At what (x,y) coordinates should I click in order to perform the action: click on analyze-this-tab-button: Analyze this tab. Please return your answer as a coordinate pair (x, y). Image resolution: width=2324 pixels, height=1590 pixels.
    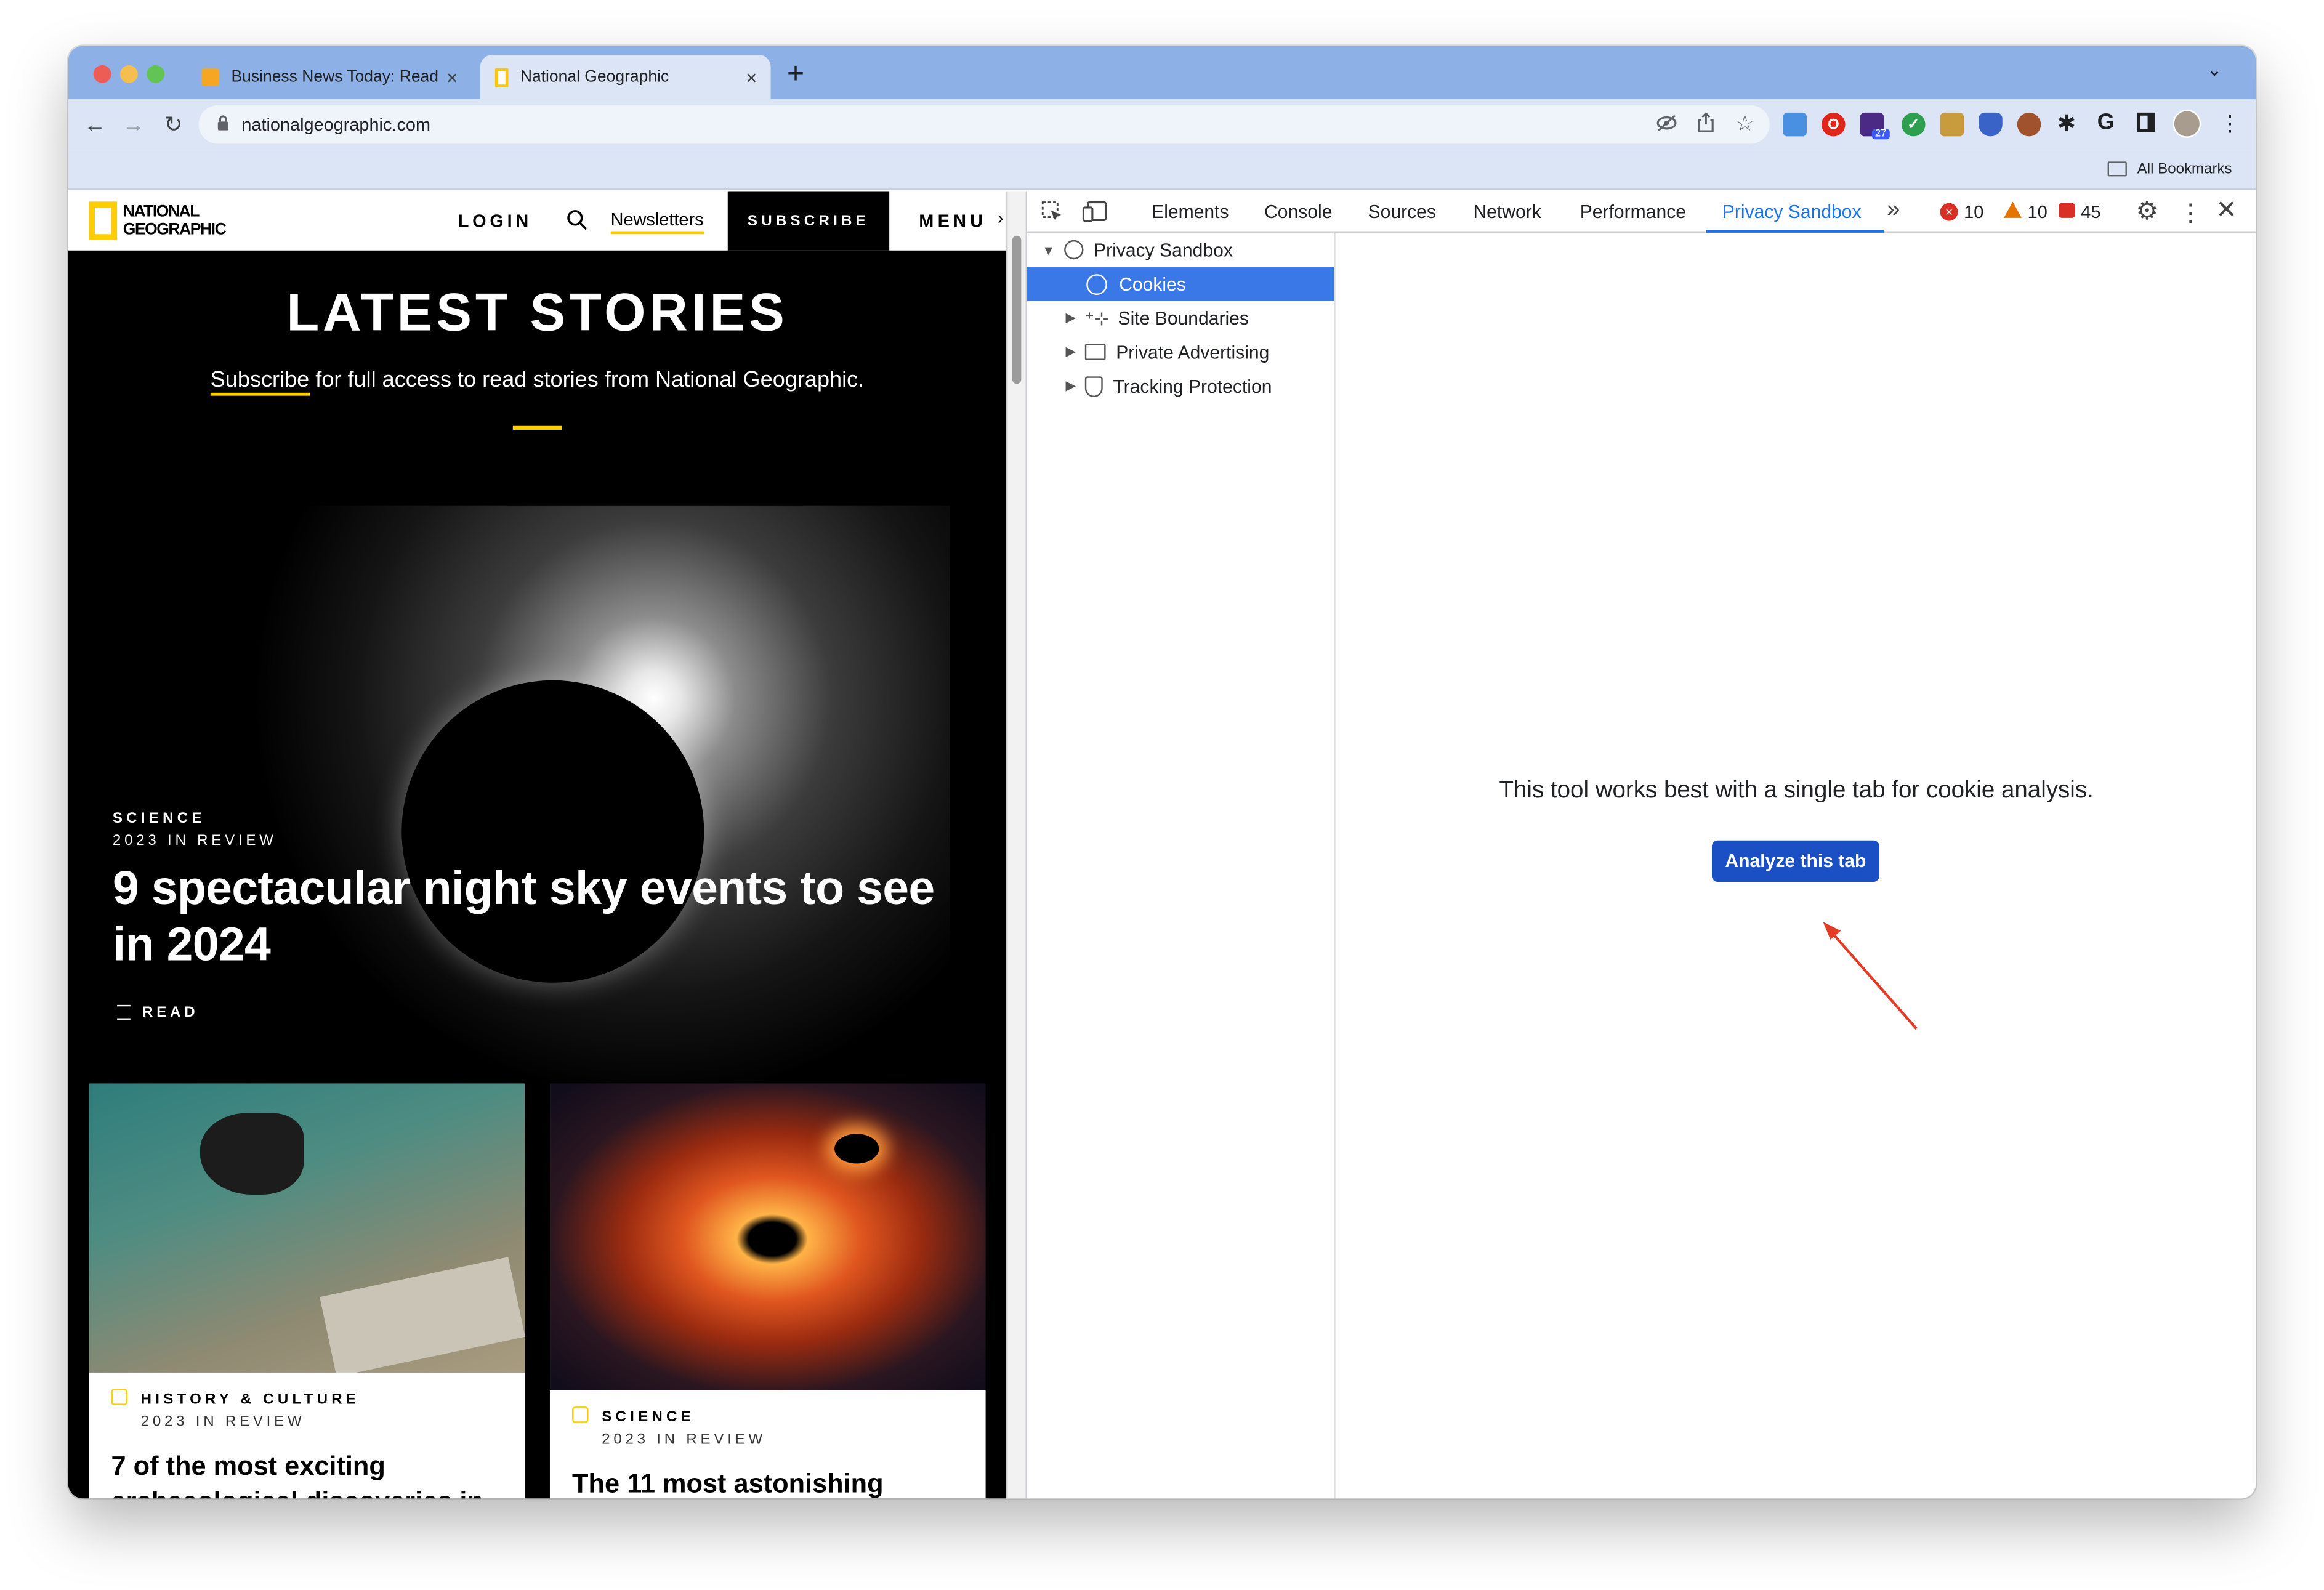
    Looking at the image, I should click on (1795, 861).